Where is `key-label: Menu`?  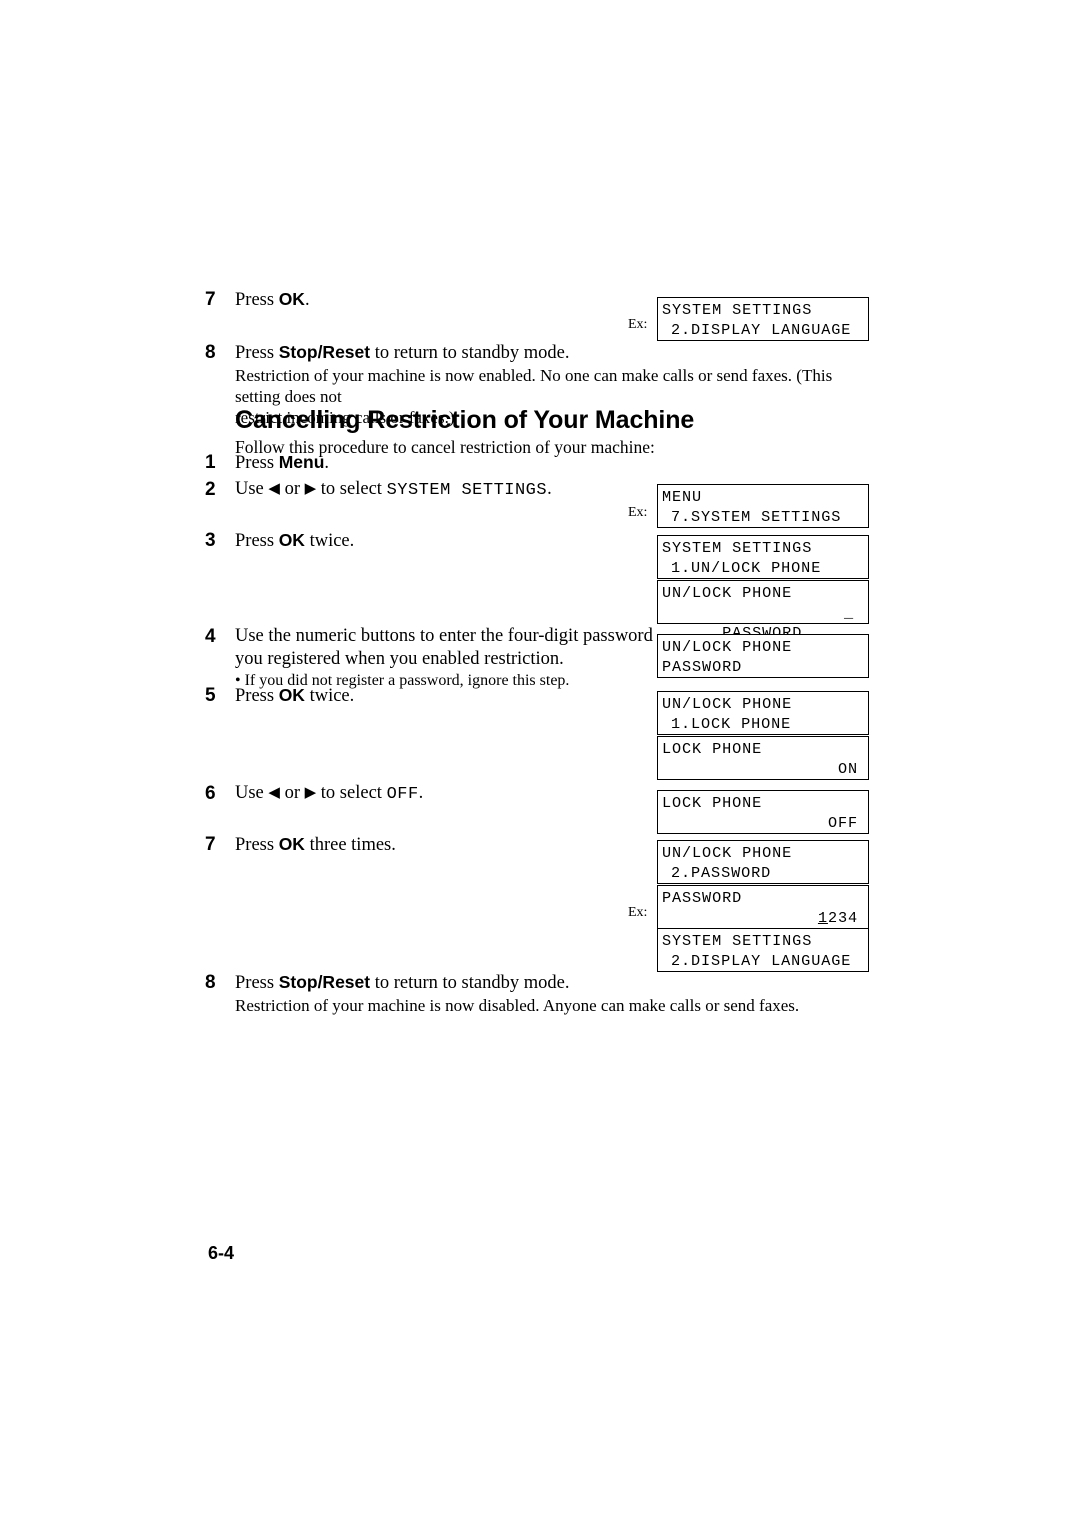 key-label: Menu is located at coordinates (301, 462).